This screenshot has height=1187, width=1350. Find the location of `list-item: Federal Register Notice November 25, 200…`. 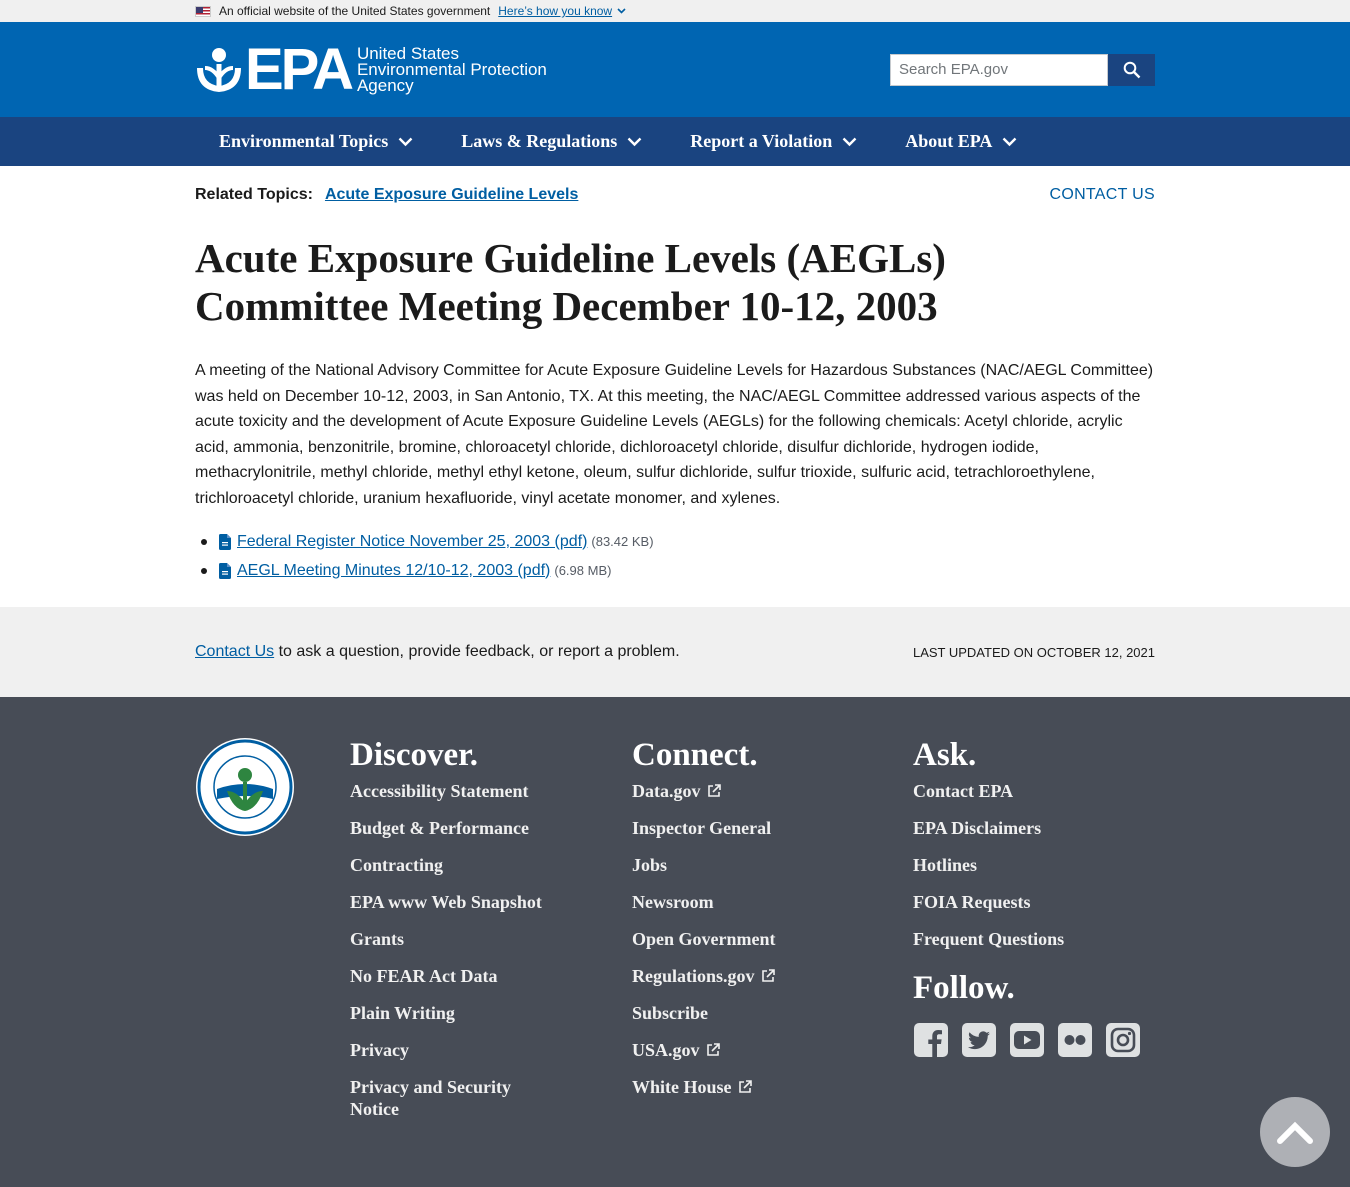

list-item: Federal Register Notice November 25, 200… is located at coordinates (675, 541).